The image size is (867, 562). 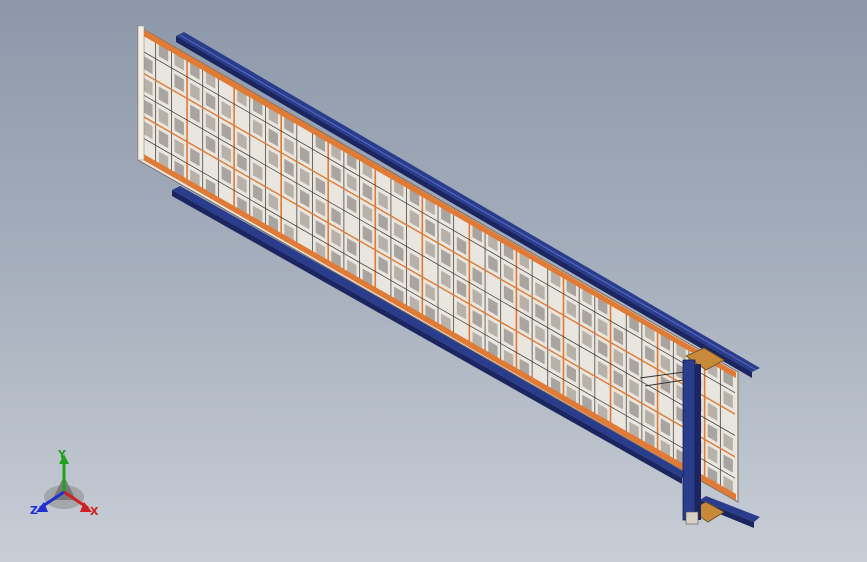 I want to click on triad-y-label: Y, so click(x=62, y=454).